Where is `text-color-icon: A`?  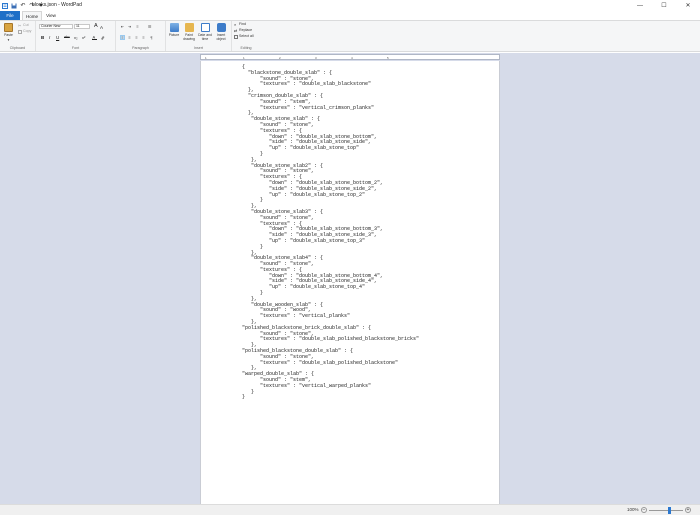
text-color-icon: A is located at coordinates (94, 37).